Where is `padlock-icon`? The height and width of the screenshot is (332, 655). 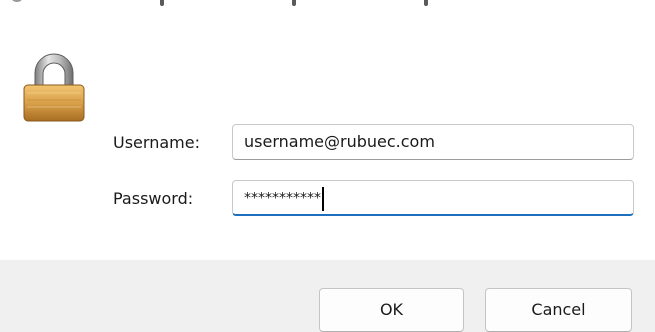 padlock-icon is located at coordinates (54, 87).